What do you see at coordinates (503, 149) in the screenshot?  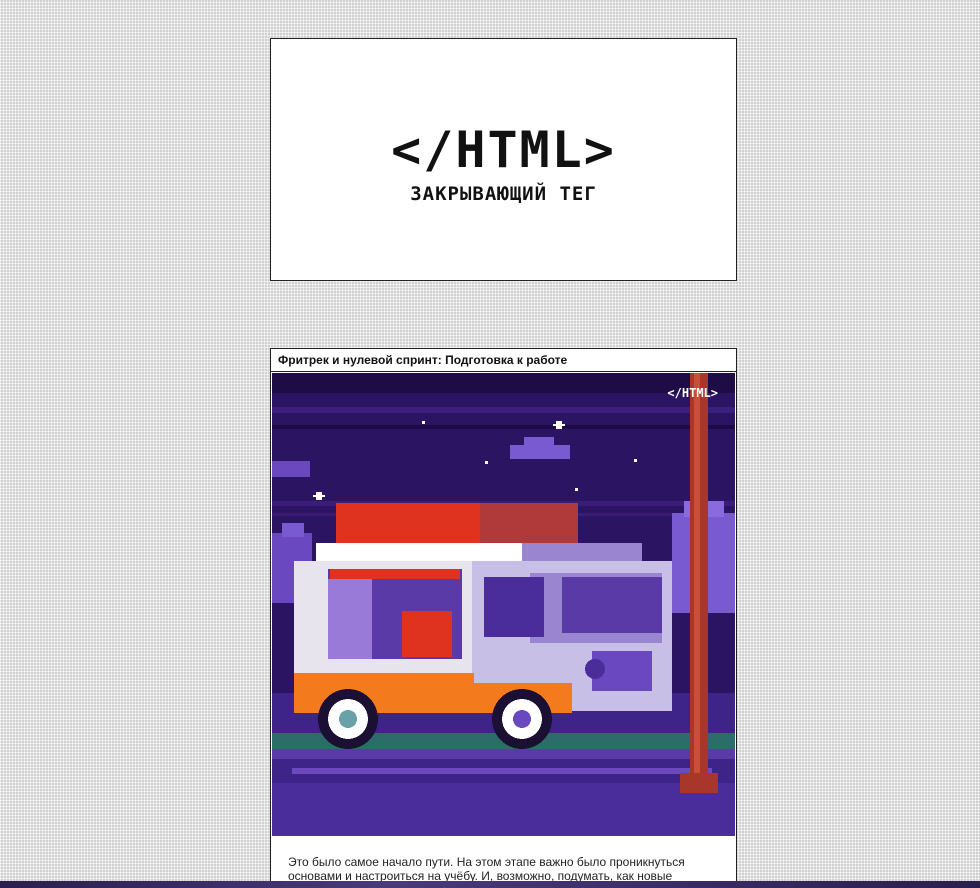 I see `logo-title: </HTML>` at bounding box center [503, 149].